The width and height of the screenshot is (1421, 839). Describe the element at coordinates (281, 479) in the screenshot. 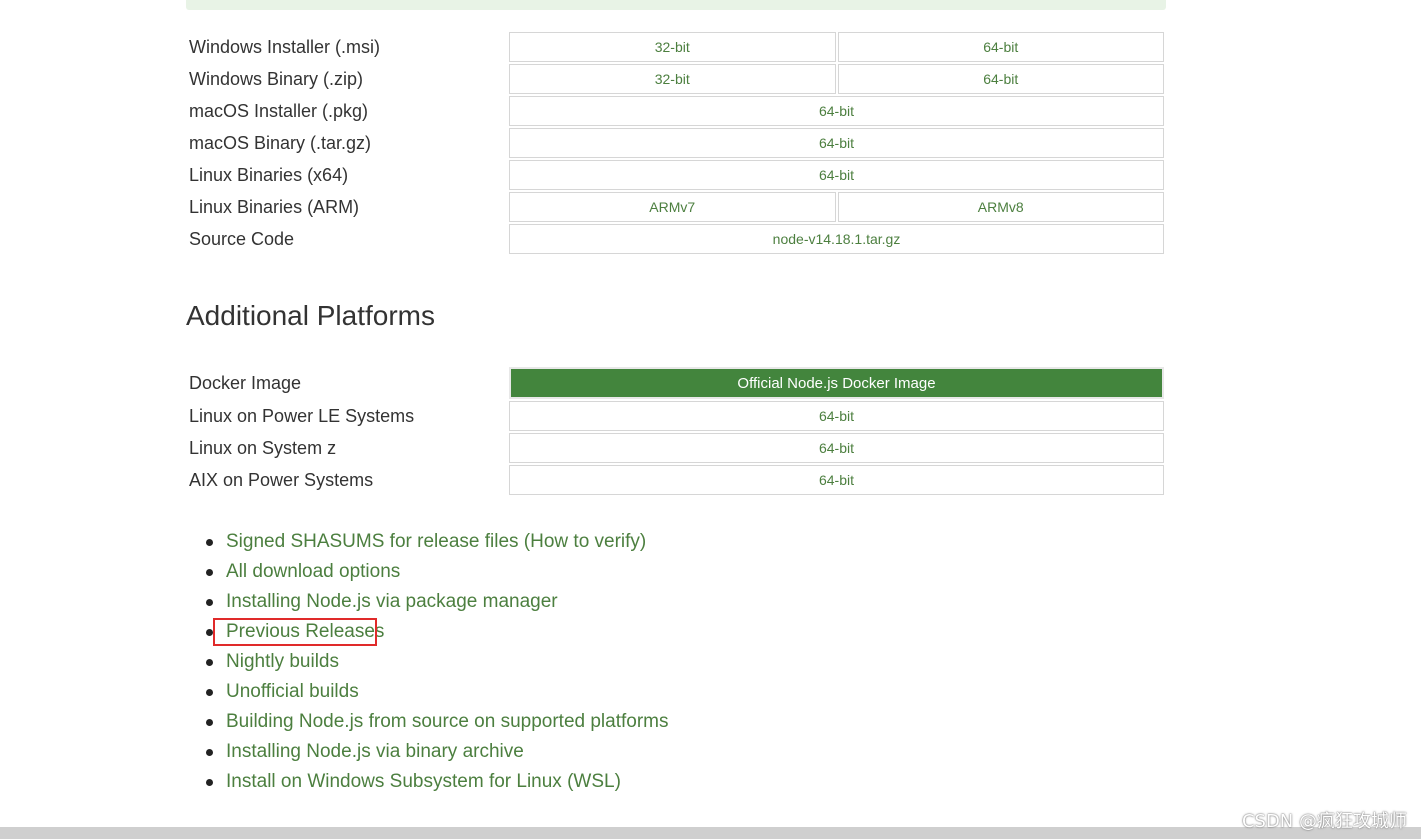

I see `download-row-label: AIX on Power Systems` at that location.